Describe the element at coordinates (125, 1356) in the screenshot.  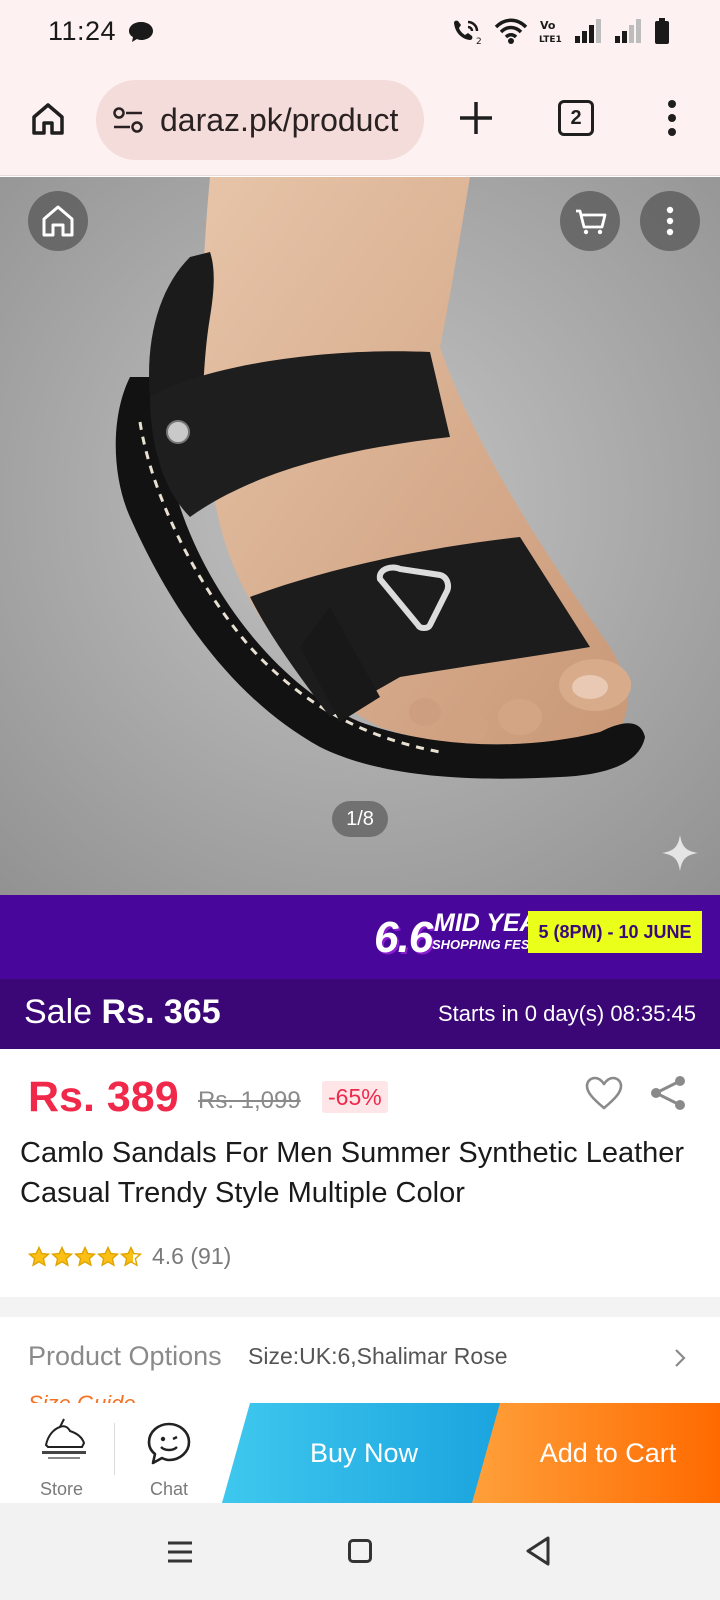
I see `options-label: Product Options` at that location.